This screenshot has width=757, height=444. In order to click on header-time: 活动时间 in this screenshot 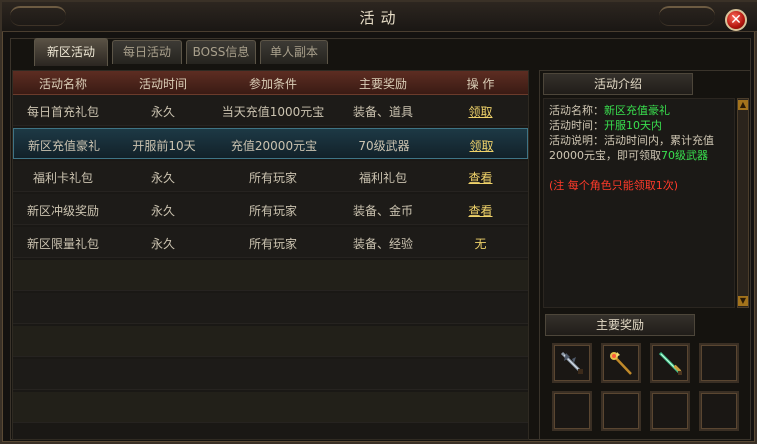, I will do `click(162, 84)`.